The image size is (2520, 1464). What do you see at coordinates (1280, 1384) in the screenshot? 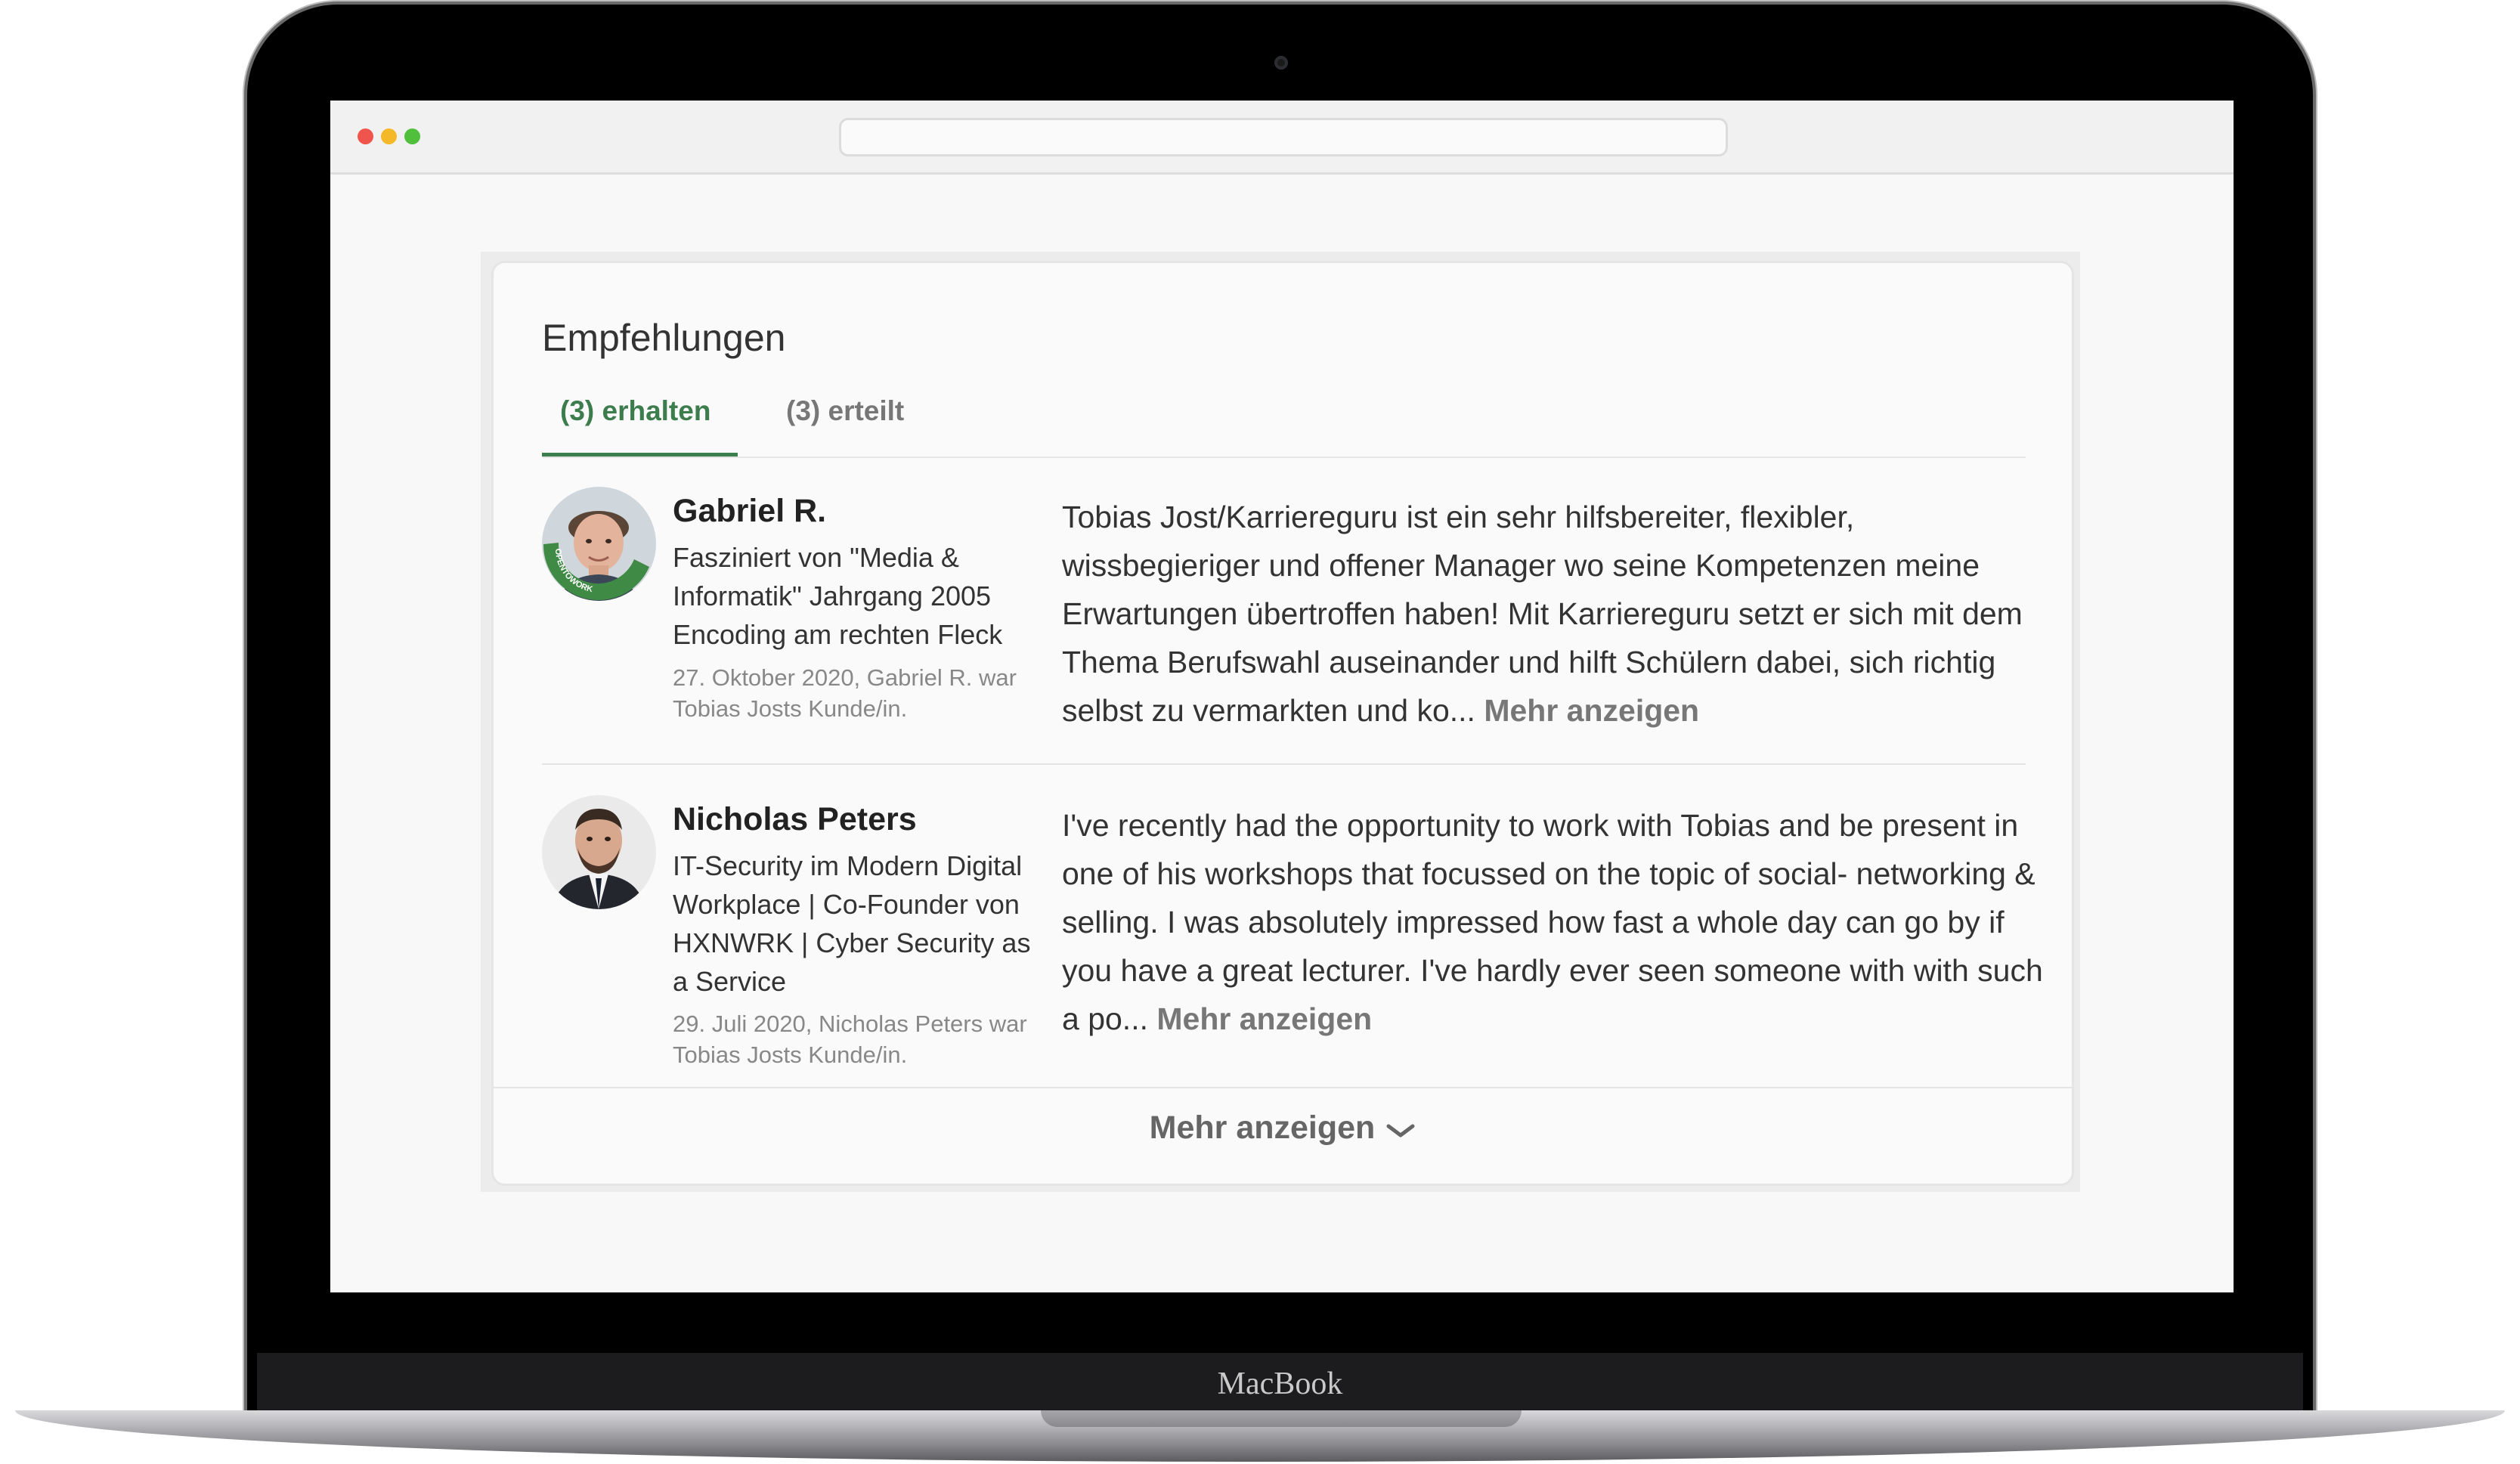
I see `macbook-label: MacBook` at bounding box center [1280, 1384].